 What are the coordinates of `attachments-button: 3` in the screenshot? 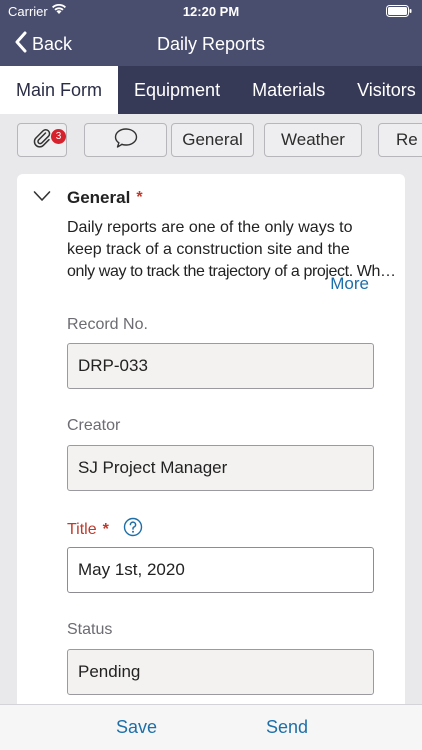 It's located at (42, 140).